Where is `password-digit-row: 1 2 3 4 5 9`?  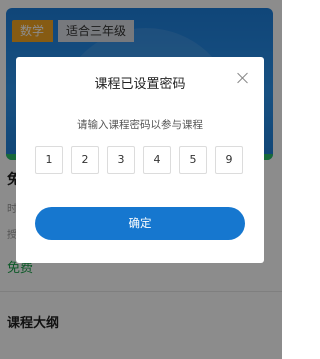 password-digit-row: 1 2 3 4 5 9 is located at coordinates (141, 160).